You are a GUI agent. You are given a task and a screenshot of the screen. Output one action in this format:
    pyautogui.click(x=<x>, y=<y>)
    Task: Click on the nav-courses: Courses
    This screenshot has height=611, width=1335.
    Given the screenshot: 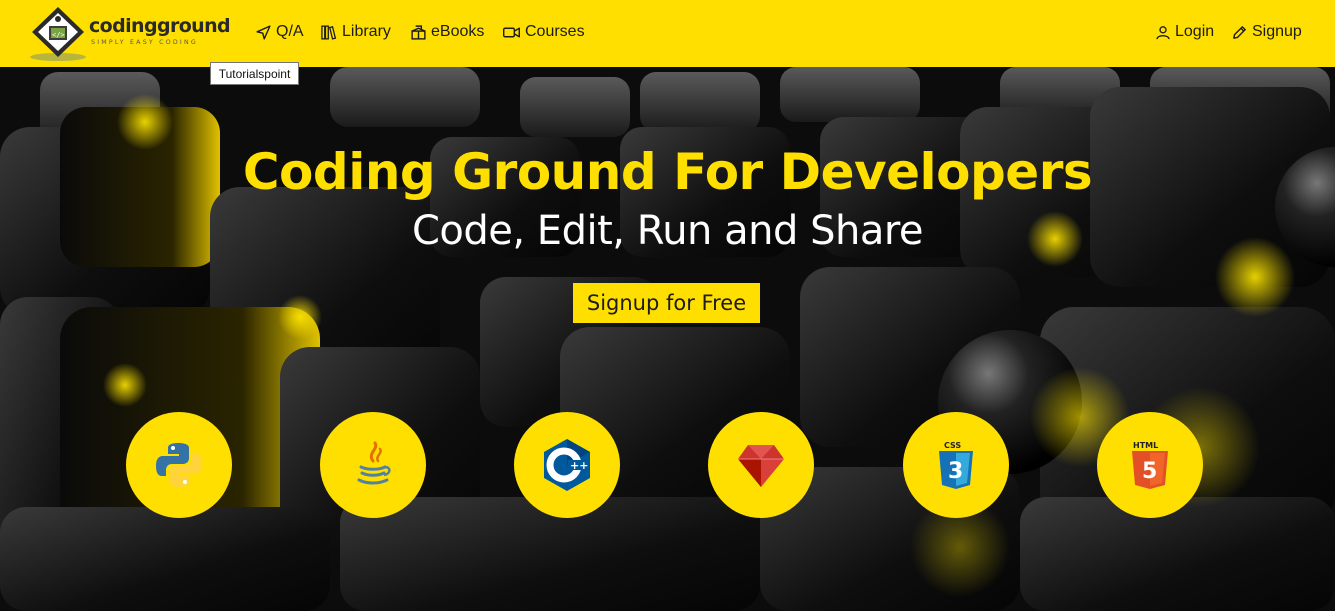 What is the action you would take?
    pyautogui.click(x=543, y=32)
    